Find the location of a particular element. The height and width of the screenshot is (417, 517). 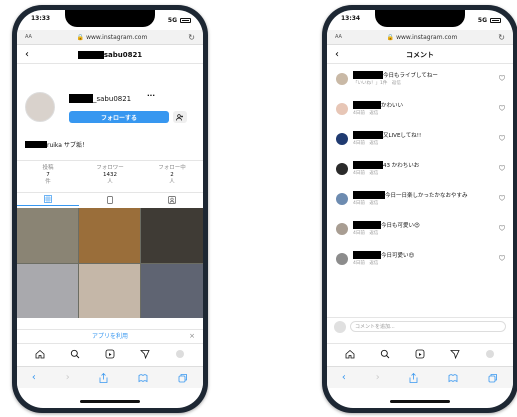

more-options-icon: ··· is located at coordinates (151, 96).